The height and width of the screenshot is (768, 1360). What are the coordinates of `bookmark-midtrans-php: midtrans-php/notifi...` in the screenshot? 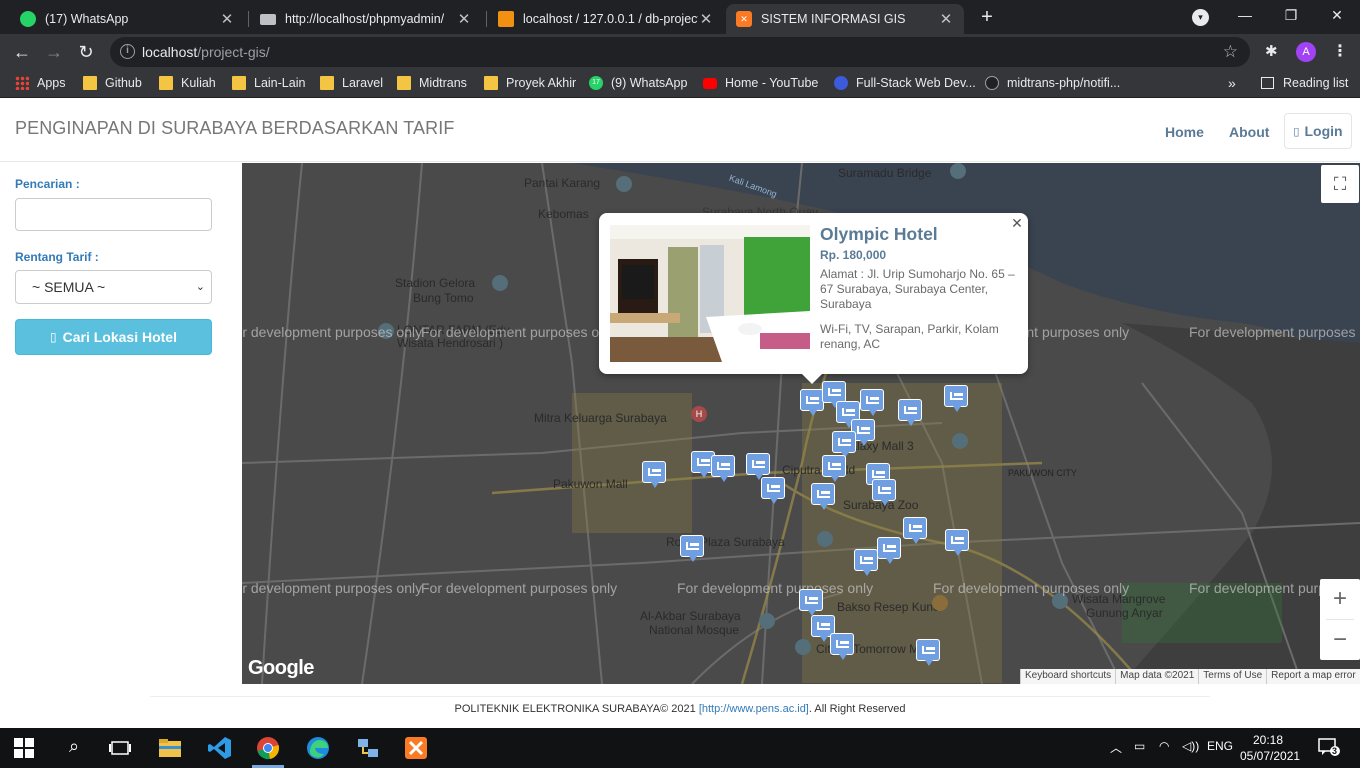 It's located at (1052, 83).